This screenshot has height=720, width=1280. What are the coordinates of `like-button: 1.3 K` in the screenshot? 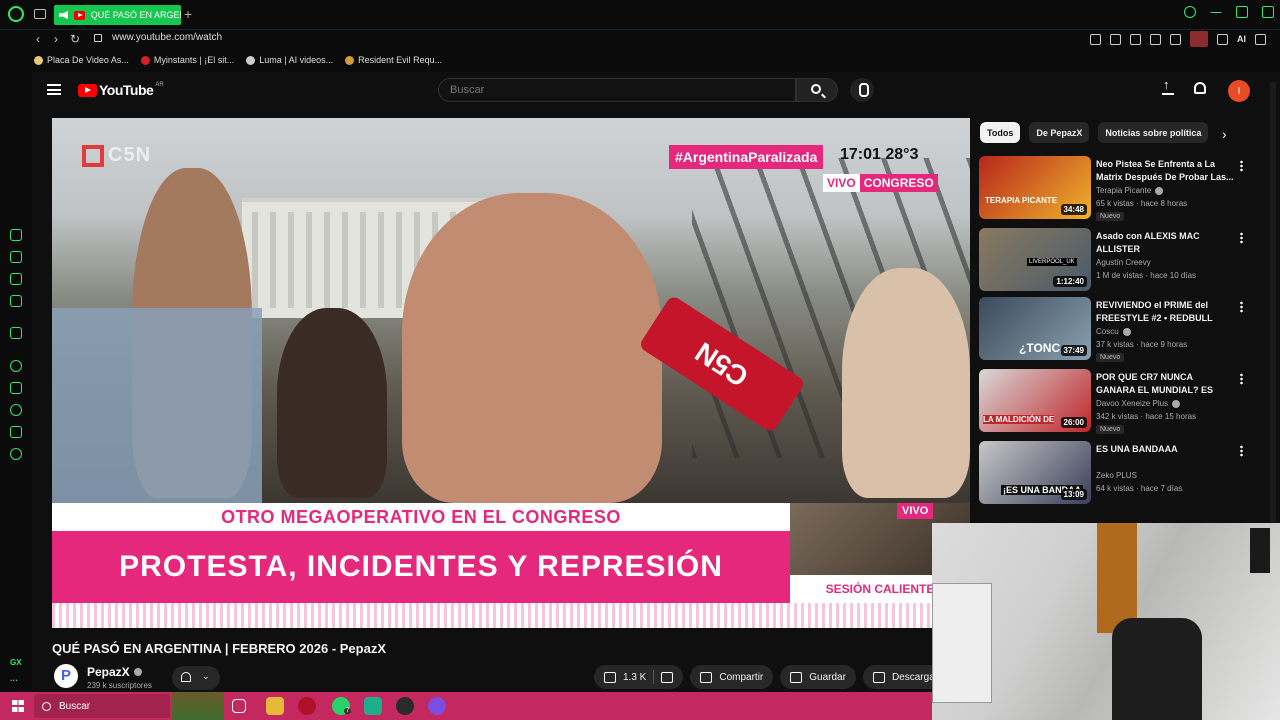 It's located at (639, 677).